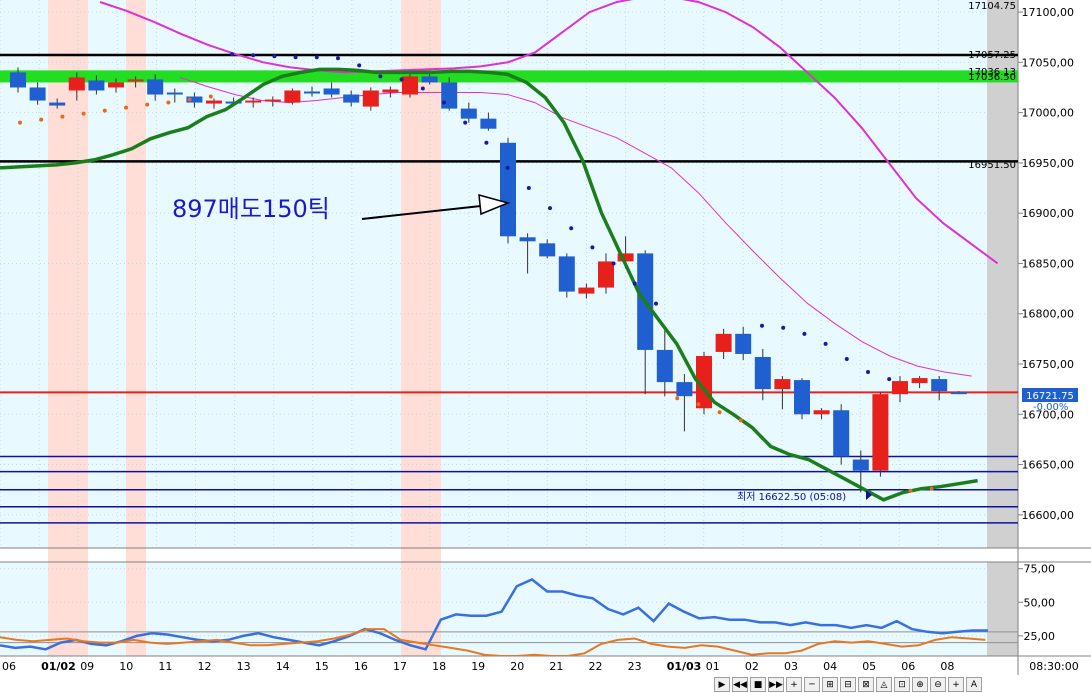  I want to click on osc-axis: 75,00 50,00 25,00, so click(1036, 603).